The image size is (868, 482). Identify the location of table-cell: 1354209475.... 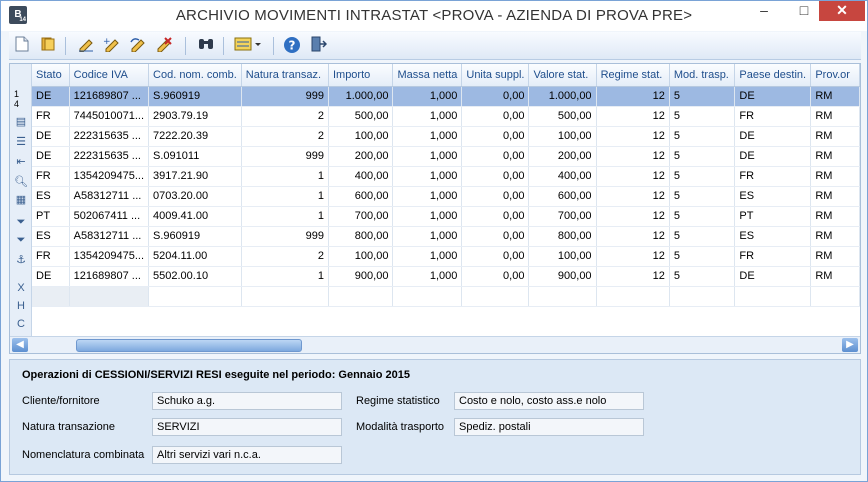
(109, 176).